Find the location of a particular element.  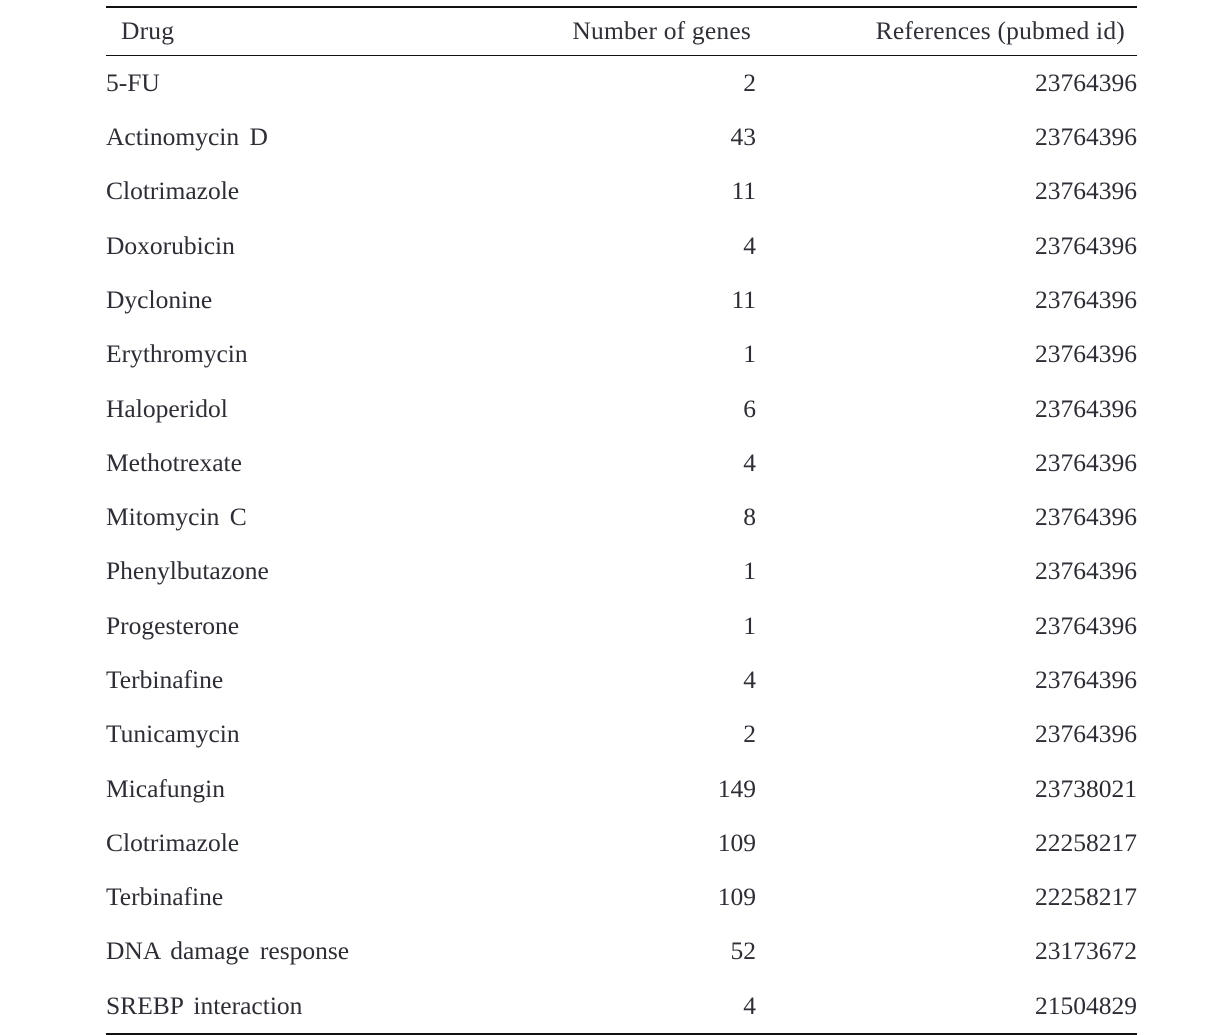

cell-reference-pubmed-id: 21504829 is located at coordinates (946, 1006).